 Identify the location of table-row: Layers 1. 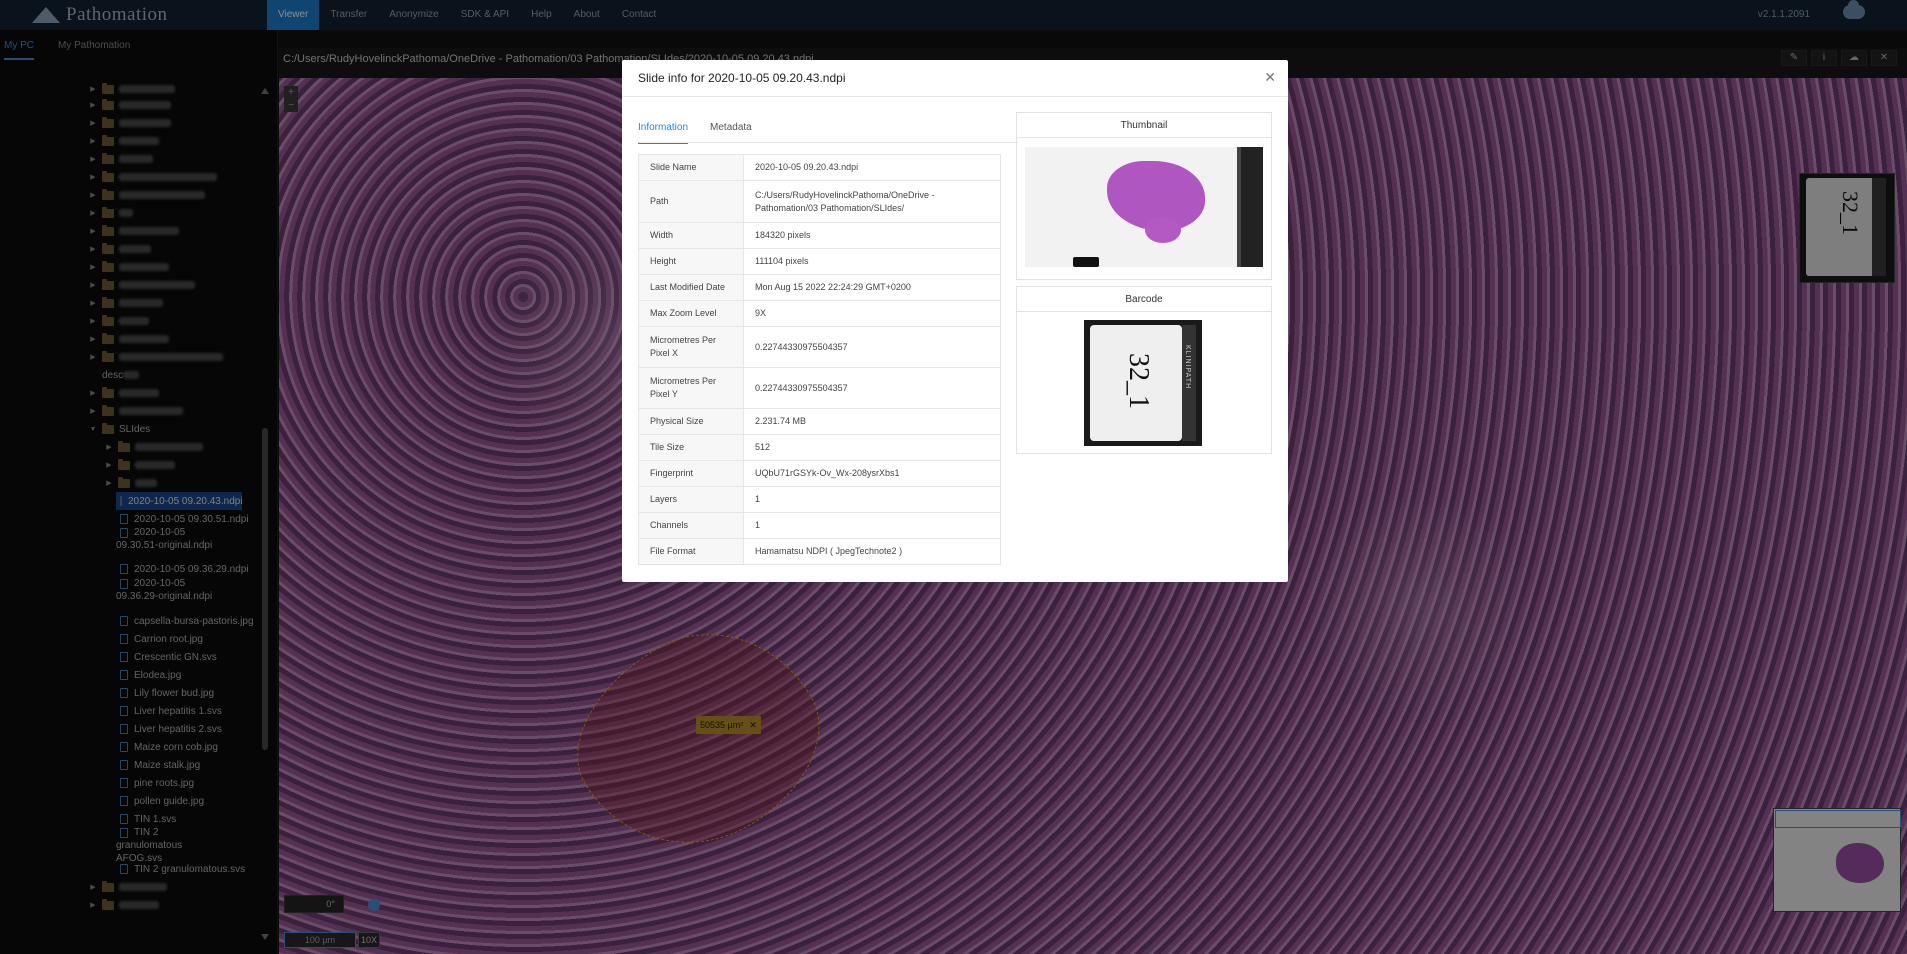
(819, 499).